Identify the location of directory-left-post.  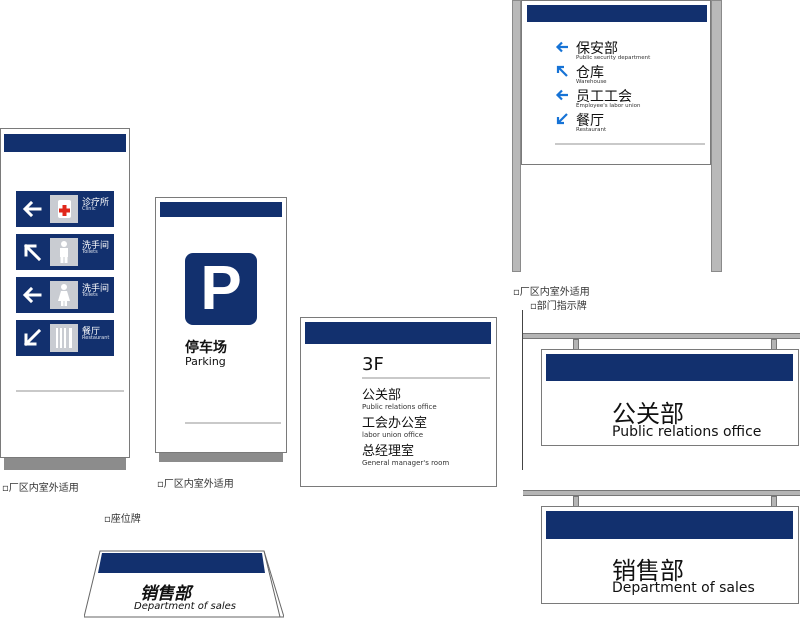
(516, 136).